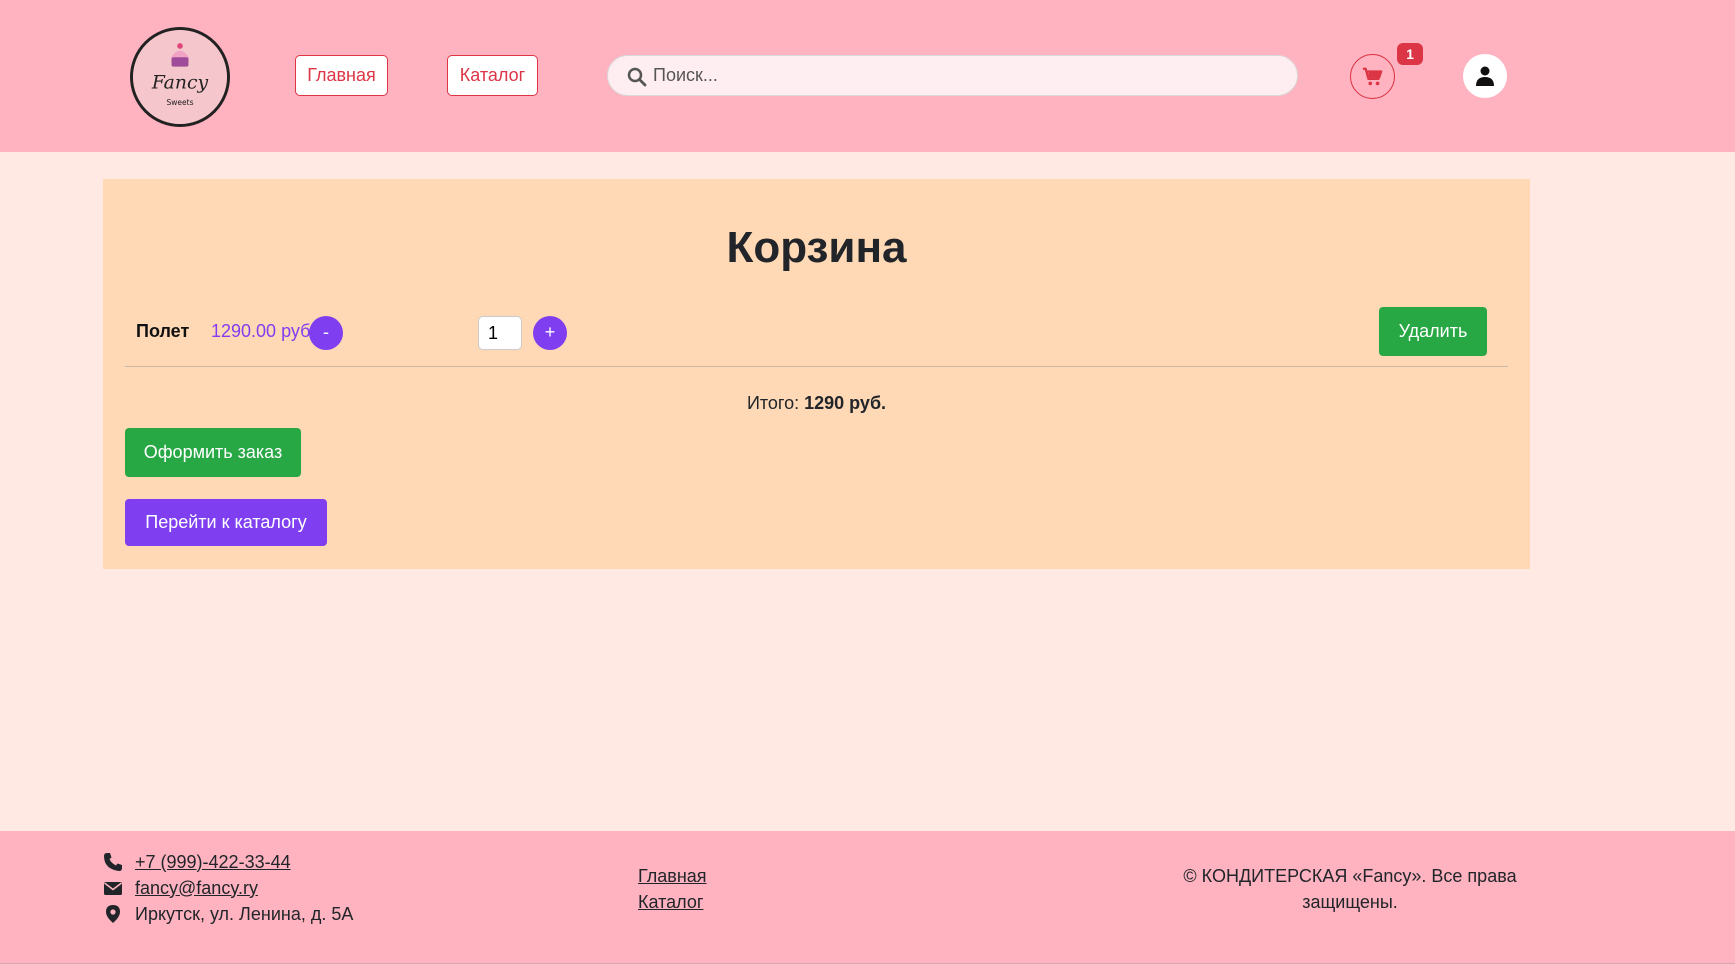 The width and height of the screenshot is (1735, 964). Describe the element at coordinates (1350, 876) in the screenshot. I see `copyright-line-1: © КОНДИТЕРСКАЯ «Fancy». Все права` at that location.